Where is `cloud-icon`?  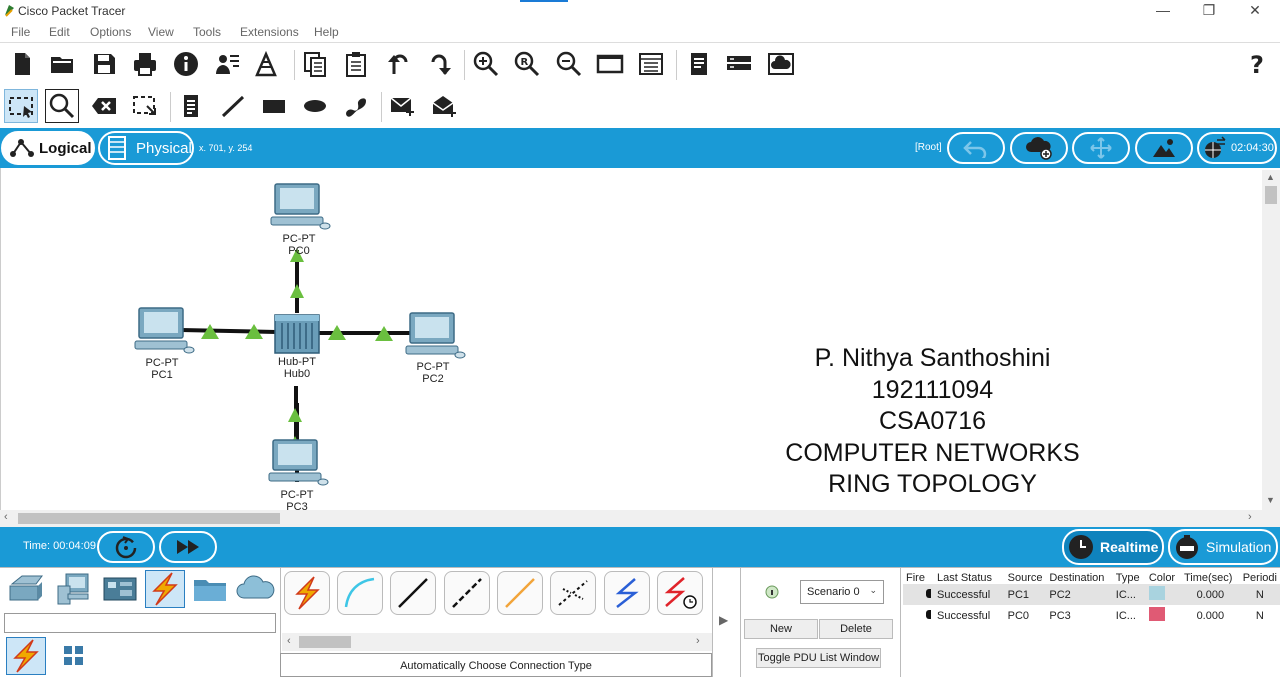
cloud-icon is located at coordinates (781, 64).